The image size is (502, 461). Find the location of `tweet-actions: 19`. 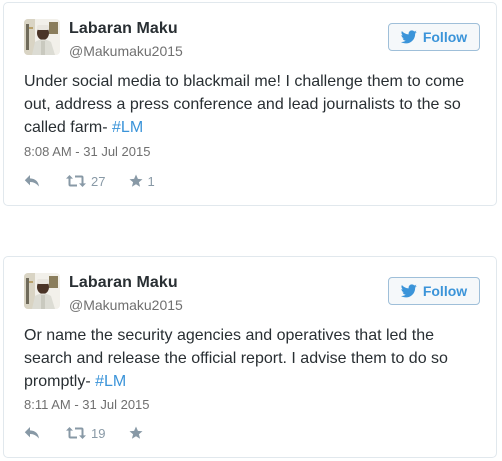

tweet-actions: 19 is located at coordinates (85, 433).